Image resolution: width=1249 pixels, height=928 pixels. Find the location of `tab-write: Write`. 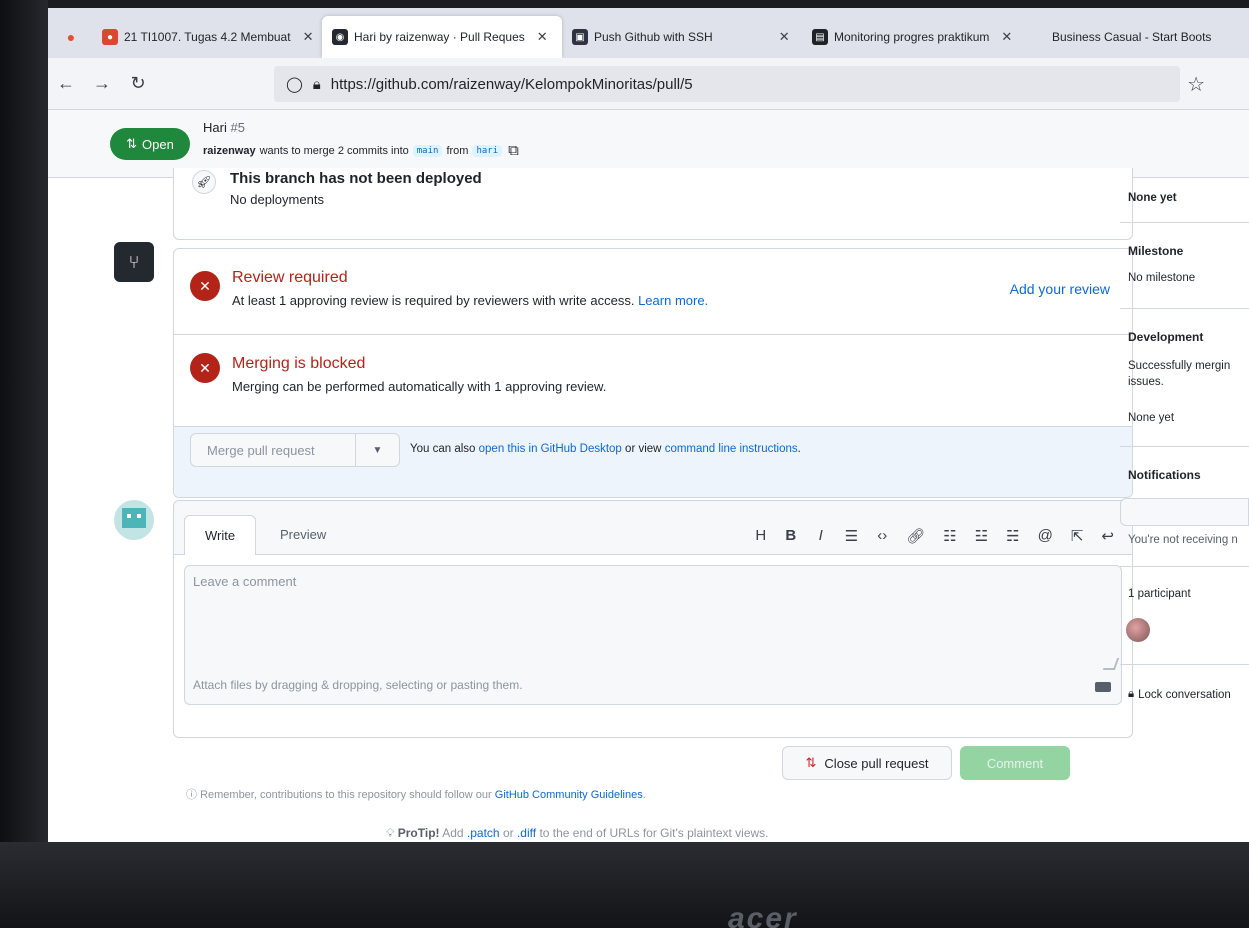

tab-write: Write is located at coordinates (220, 535).